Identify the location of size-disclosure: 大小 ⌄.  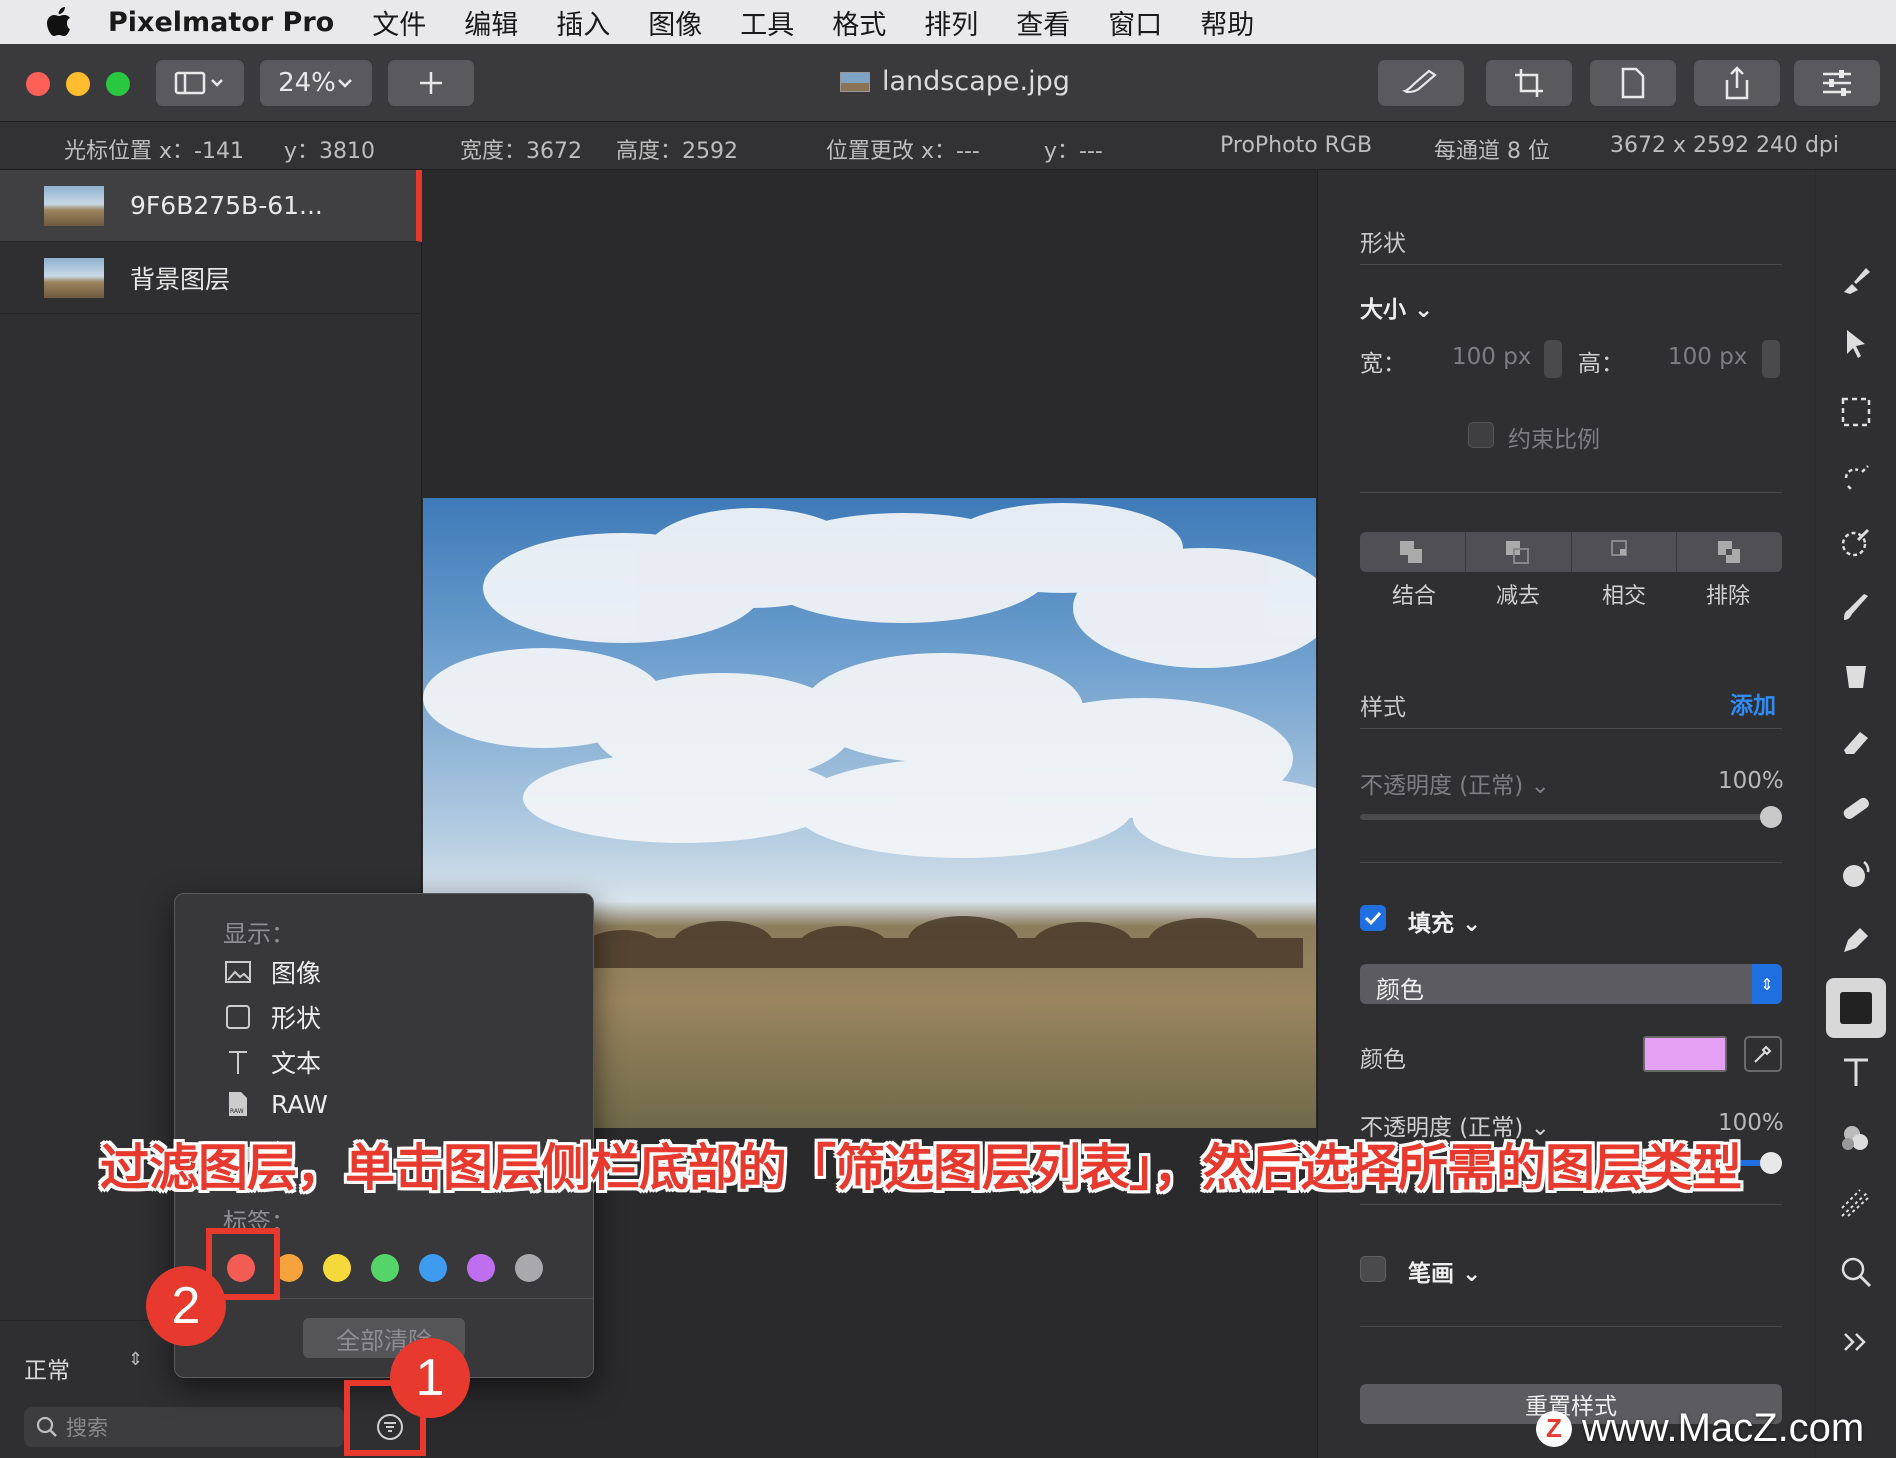
(1396, 307).